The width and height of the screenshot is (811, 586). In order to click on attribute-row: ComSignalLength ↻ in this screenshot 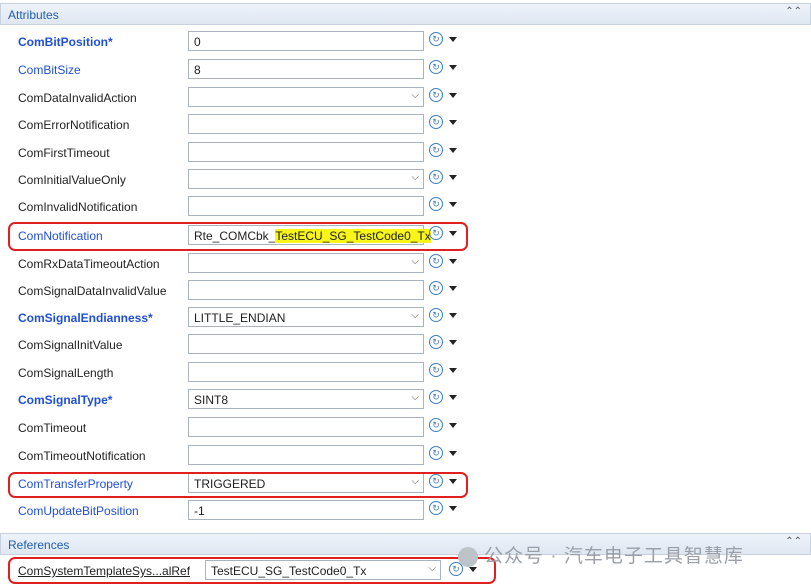, I will do `click(405, 373)`.